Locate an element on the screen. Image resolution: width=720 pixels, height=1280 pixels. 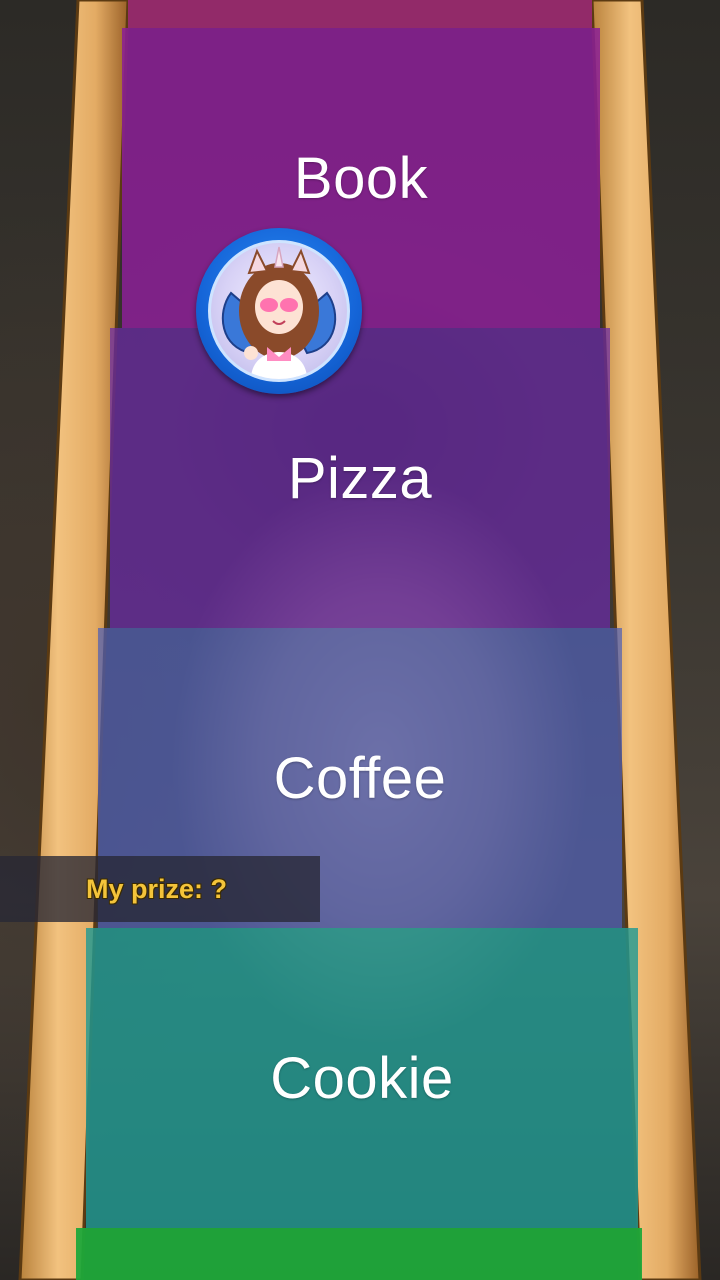
player-avatar is located at coordinates (279, 311).